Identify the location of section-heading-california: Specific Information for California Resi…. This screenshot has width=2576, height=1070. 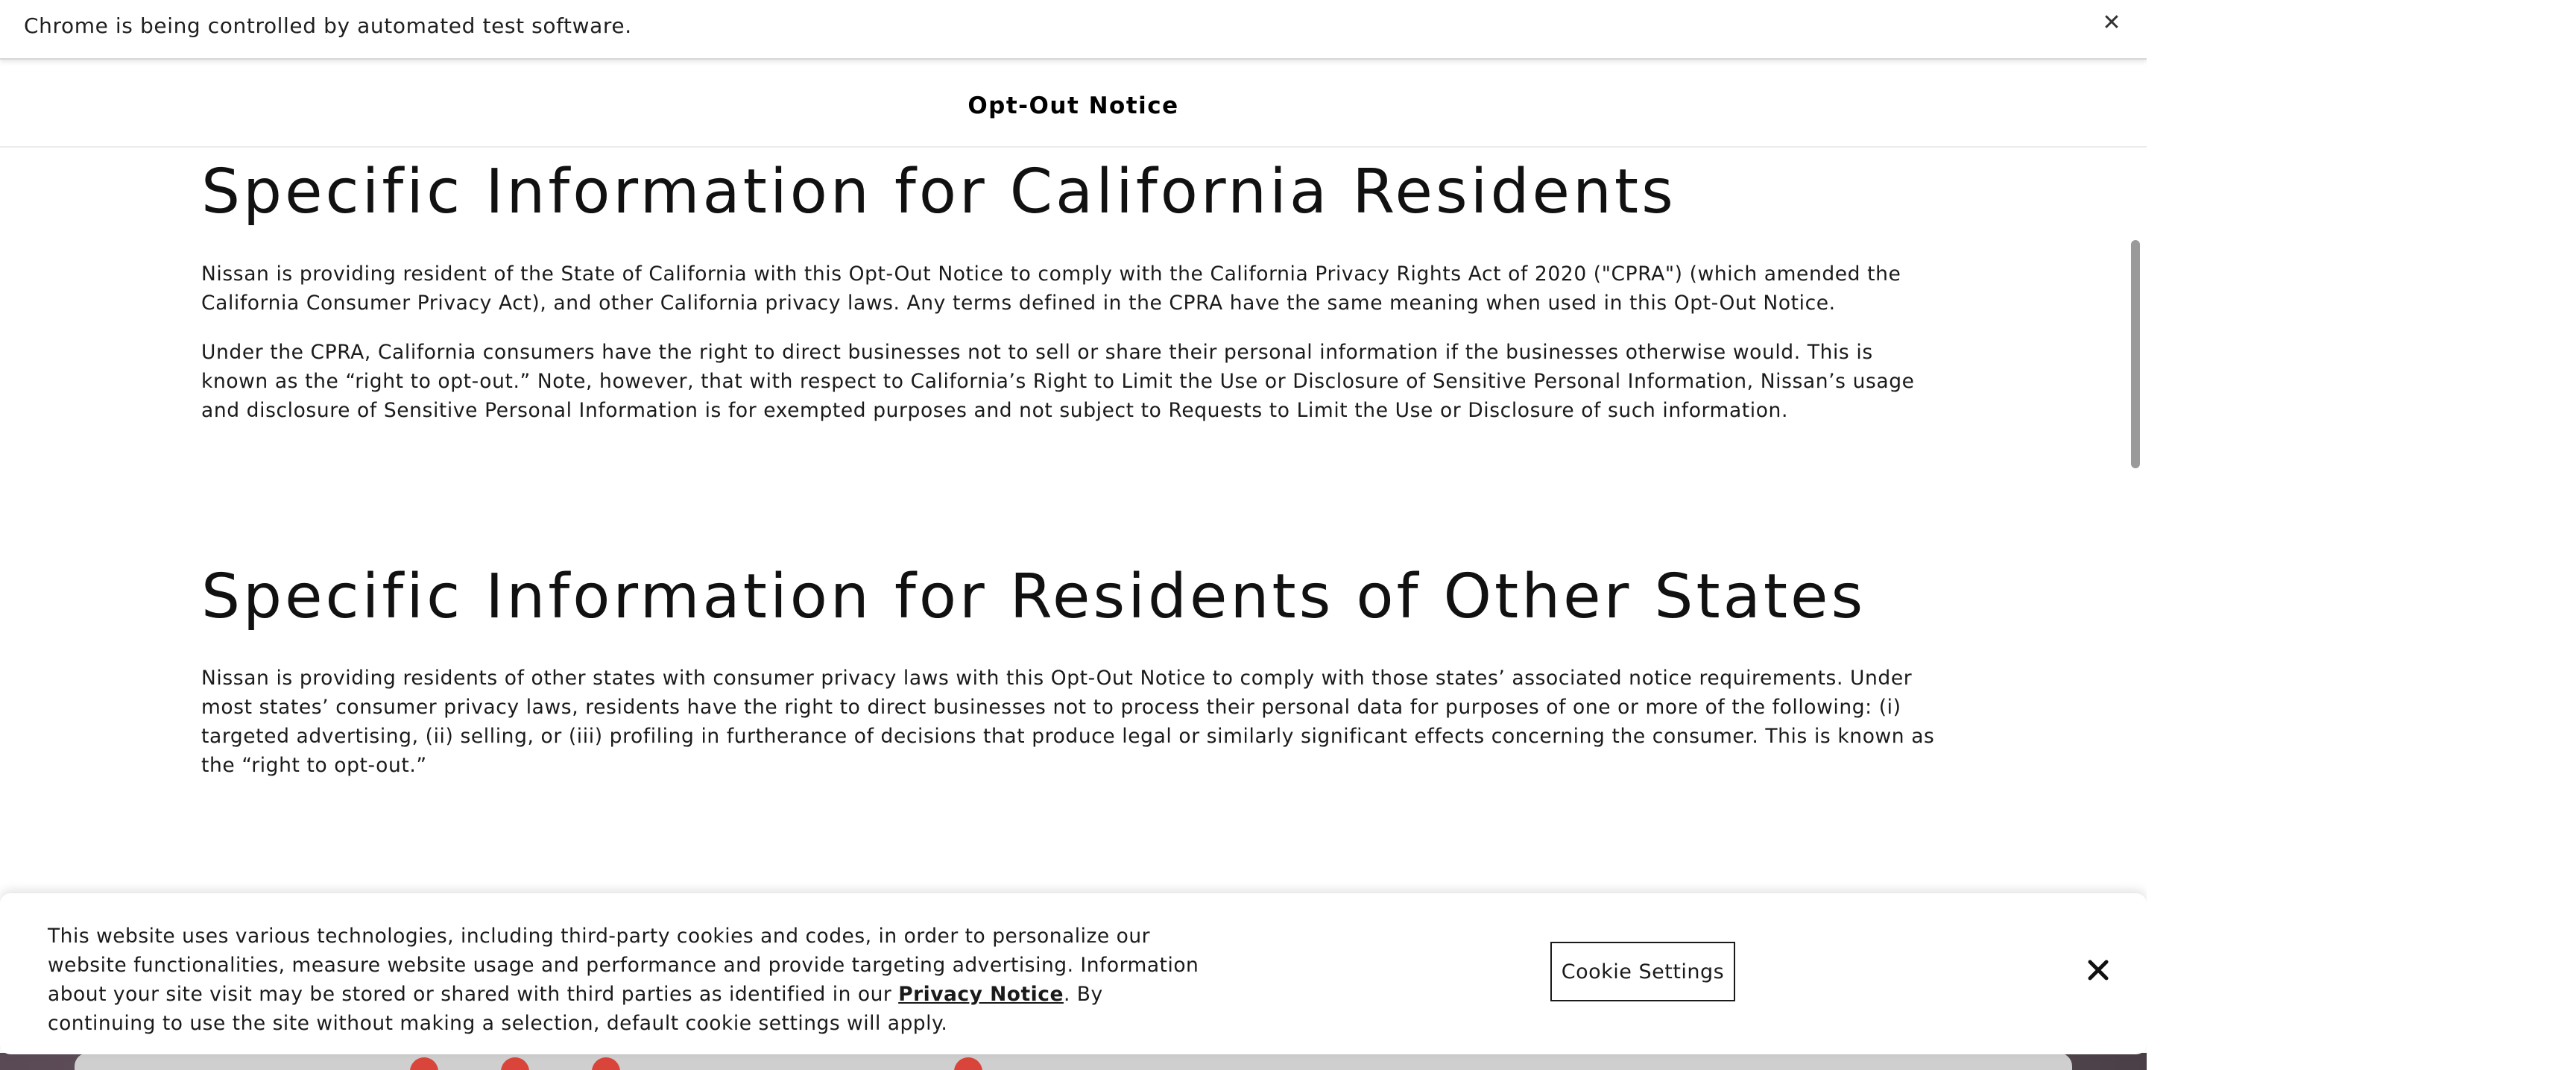
(938, 192).